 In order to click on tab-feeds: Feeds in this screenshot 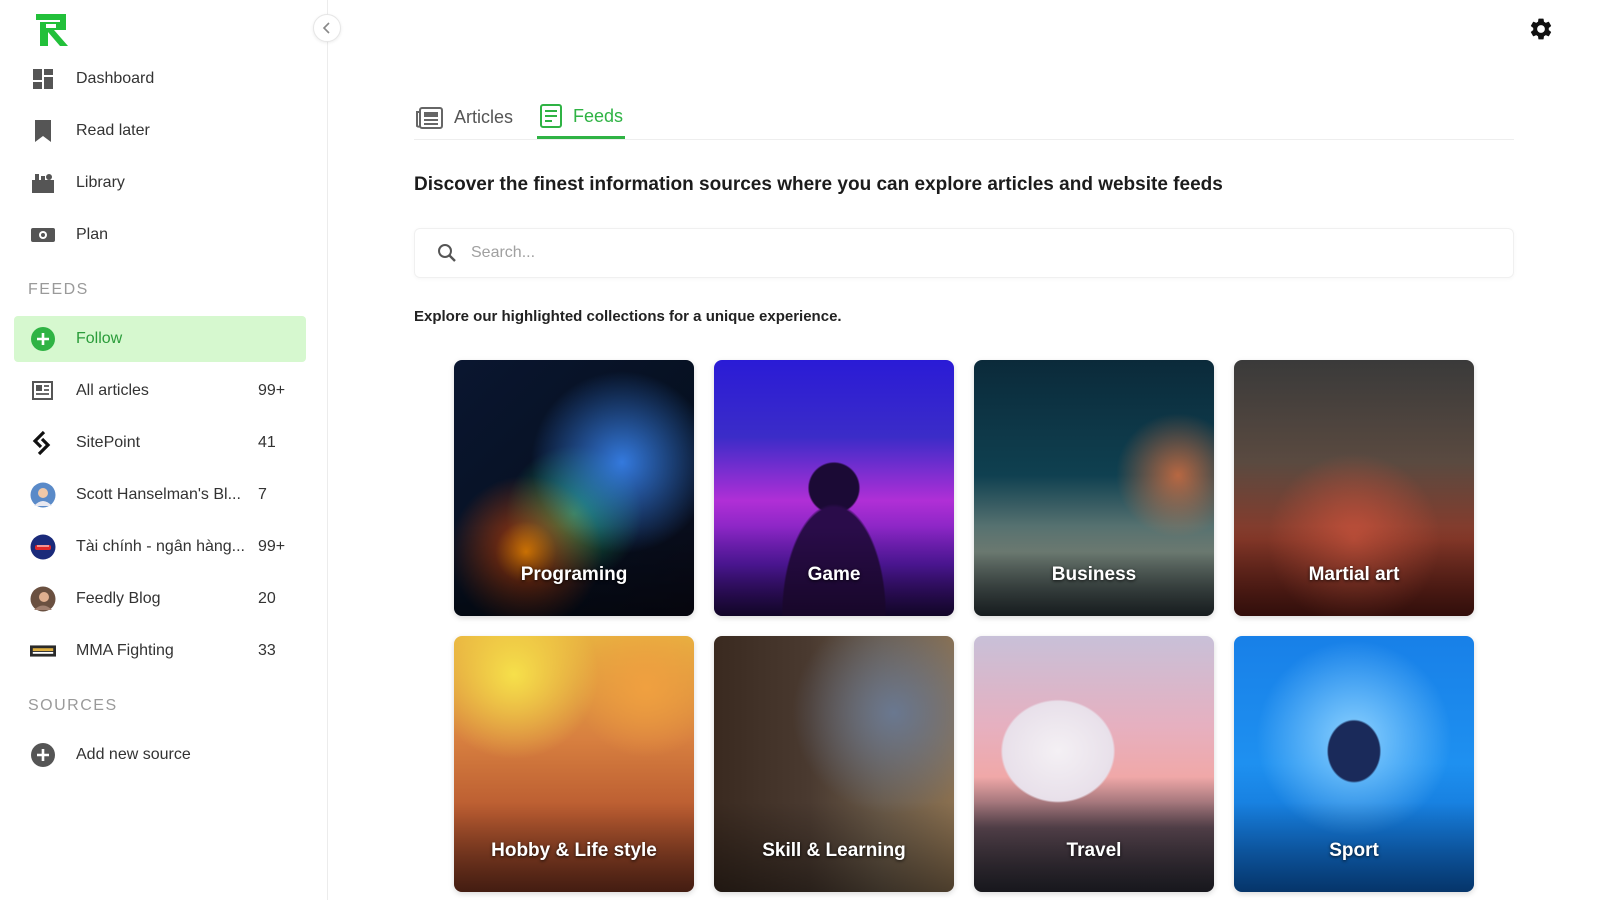, I will do `click(581, 117)`.